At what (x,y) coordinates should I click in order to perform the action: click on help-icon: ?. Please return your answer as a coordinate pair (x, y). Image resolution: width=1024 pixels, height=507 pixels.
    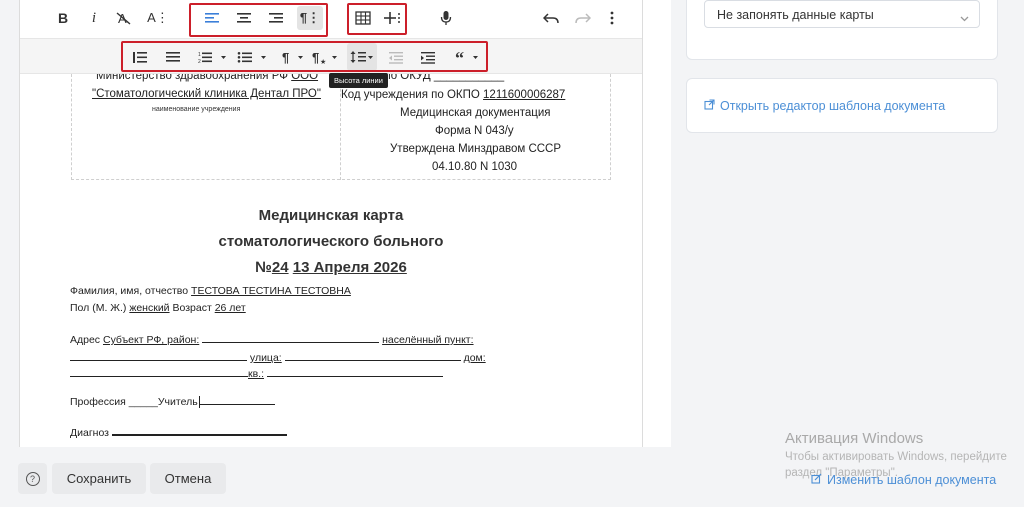
    Looking at the image, I should click on (32, 478).